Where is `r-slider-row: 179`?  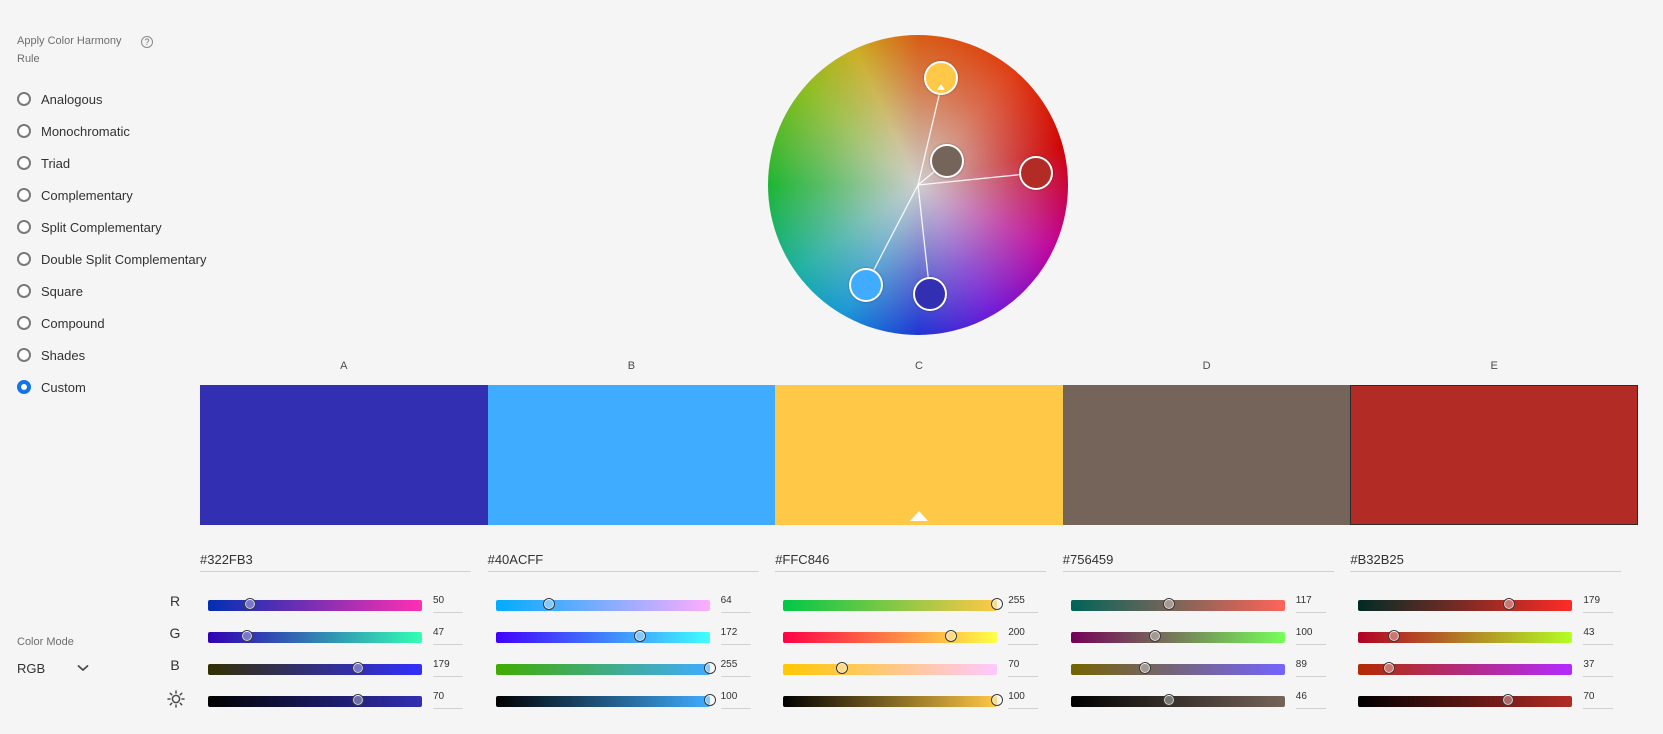 r-slider-row: 179 is located at coordinates (1493, 607).